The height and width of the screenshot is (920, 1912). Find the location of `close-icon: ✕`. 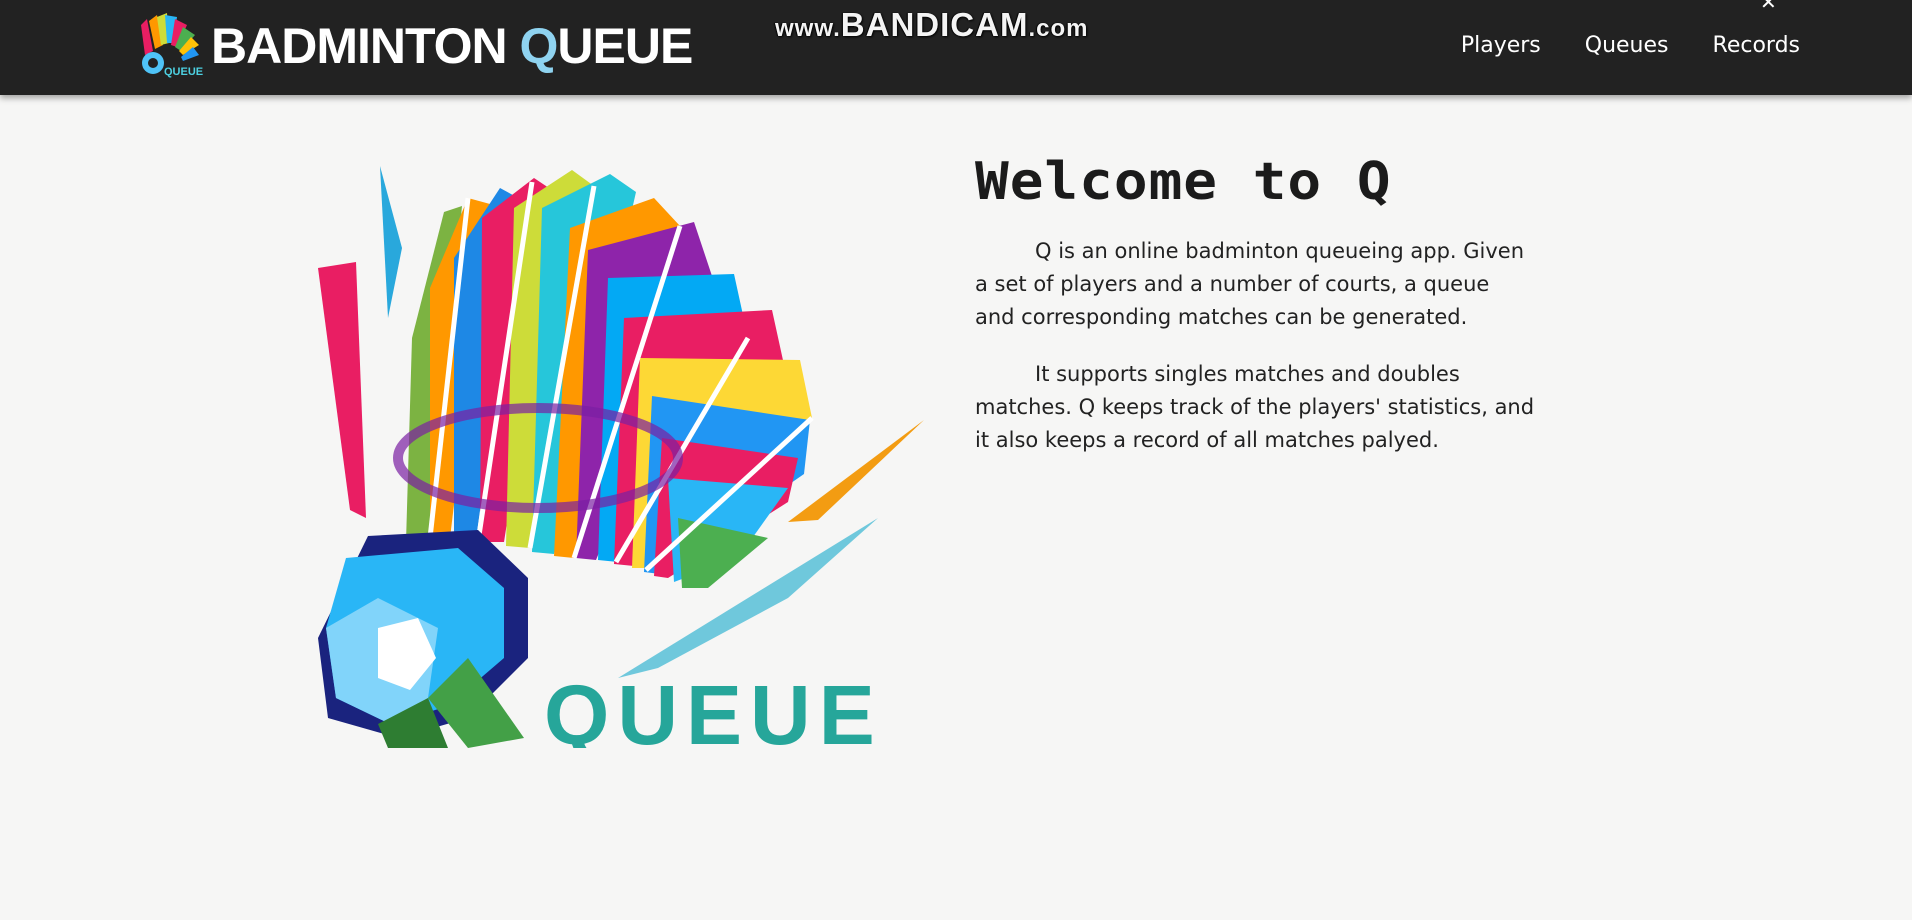

close-icon: ✕ is located at coordinates (1768, 7).